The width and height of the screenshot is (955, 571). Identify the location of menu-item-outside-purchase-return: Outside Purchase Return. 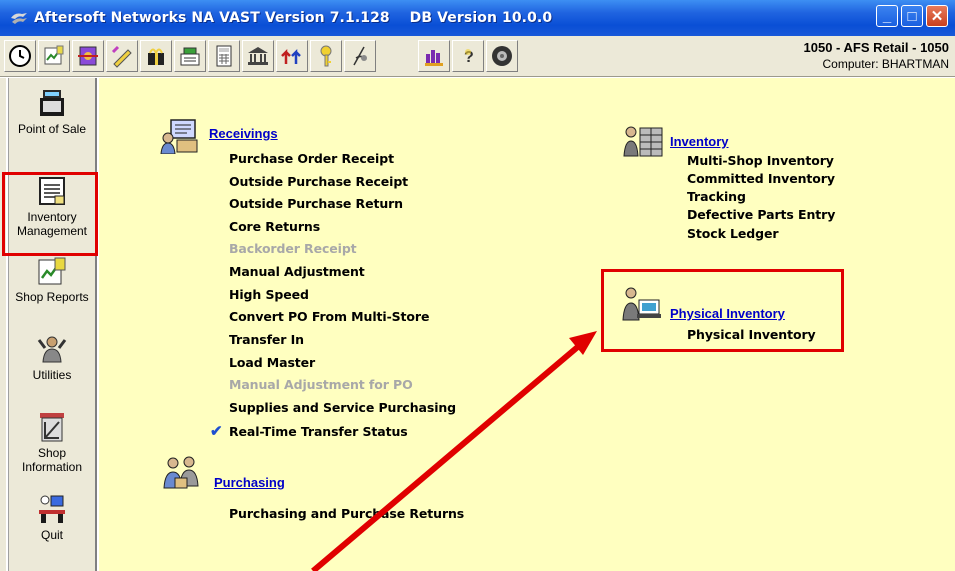
(316, 203).